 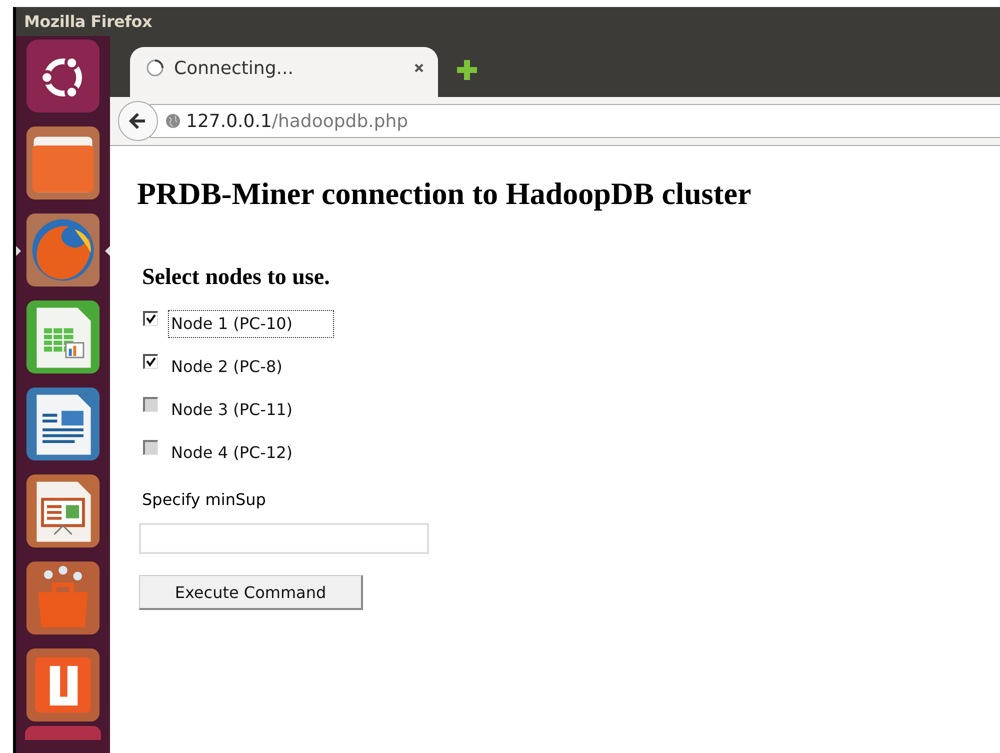 What do you see at coordinates (63, 424) in the screenshot?
I see `document-icon` at bounding box center [63, 424].